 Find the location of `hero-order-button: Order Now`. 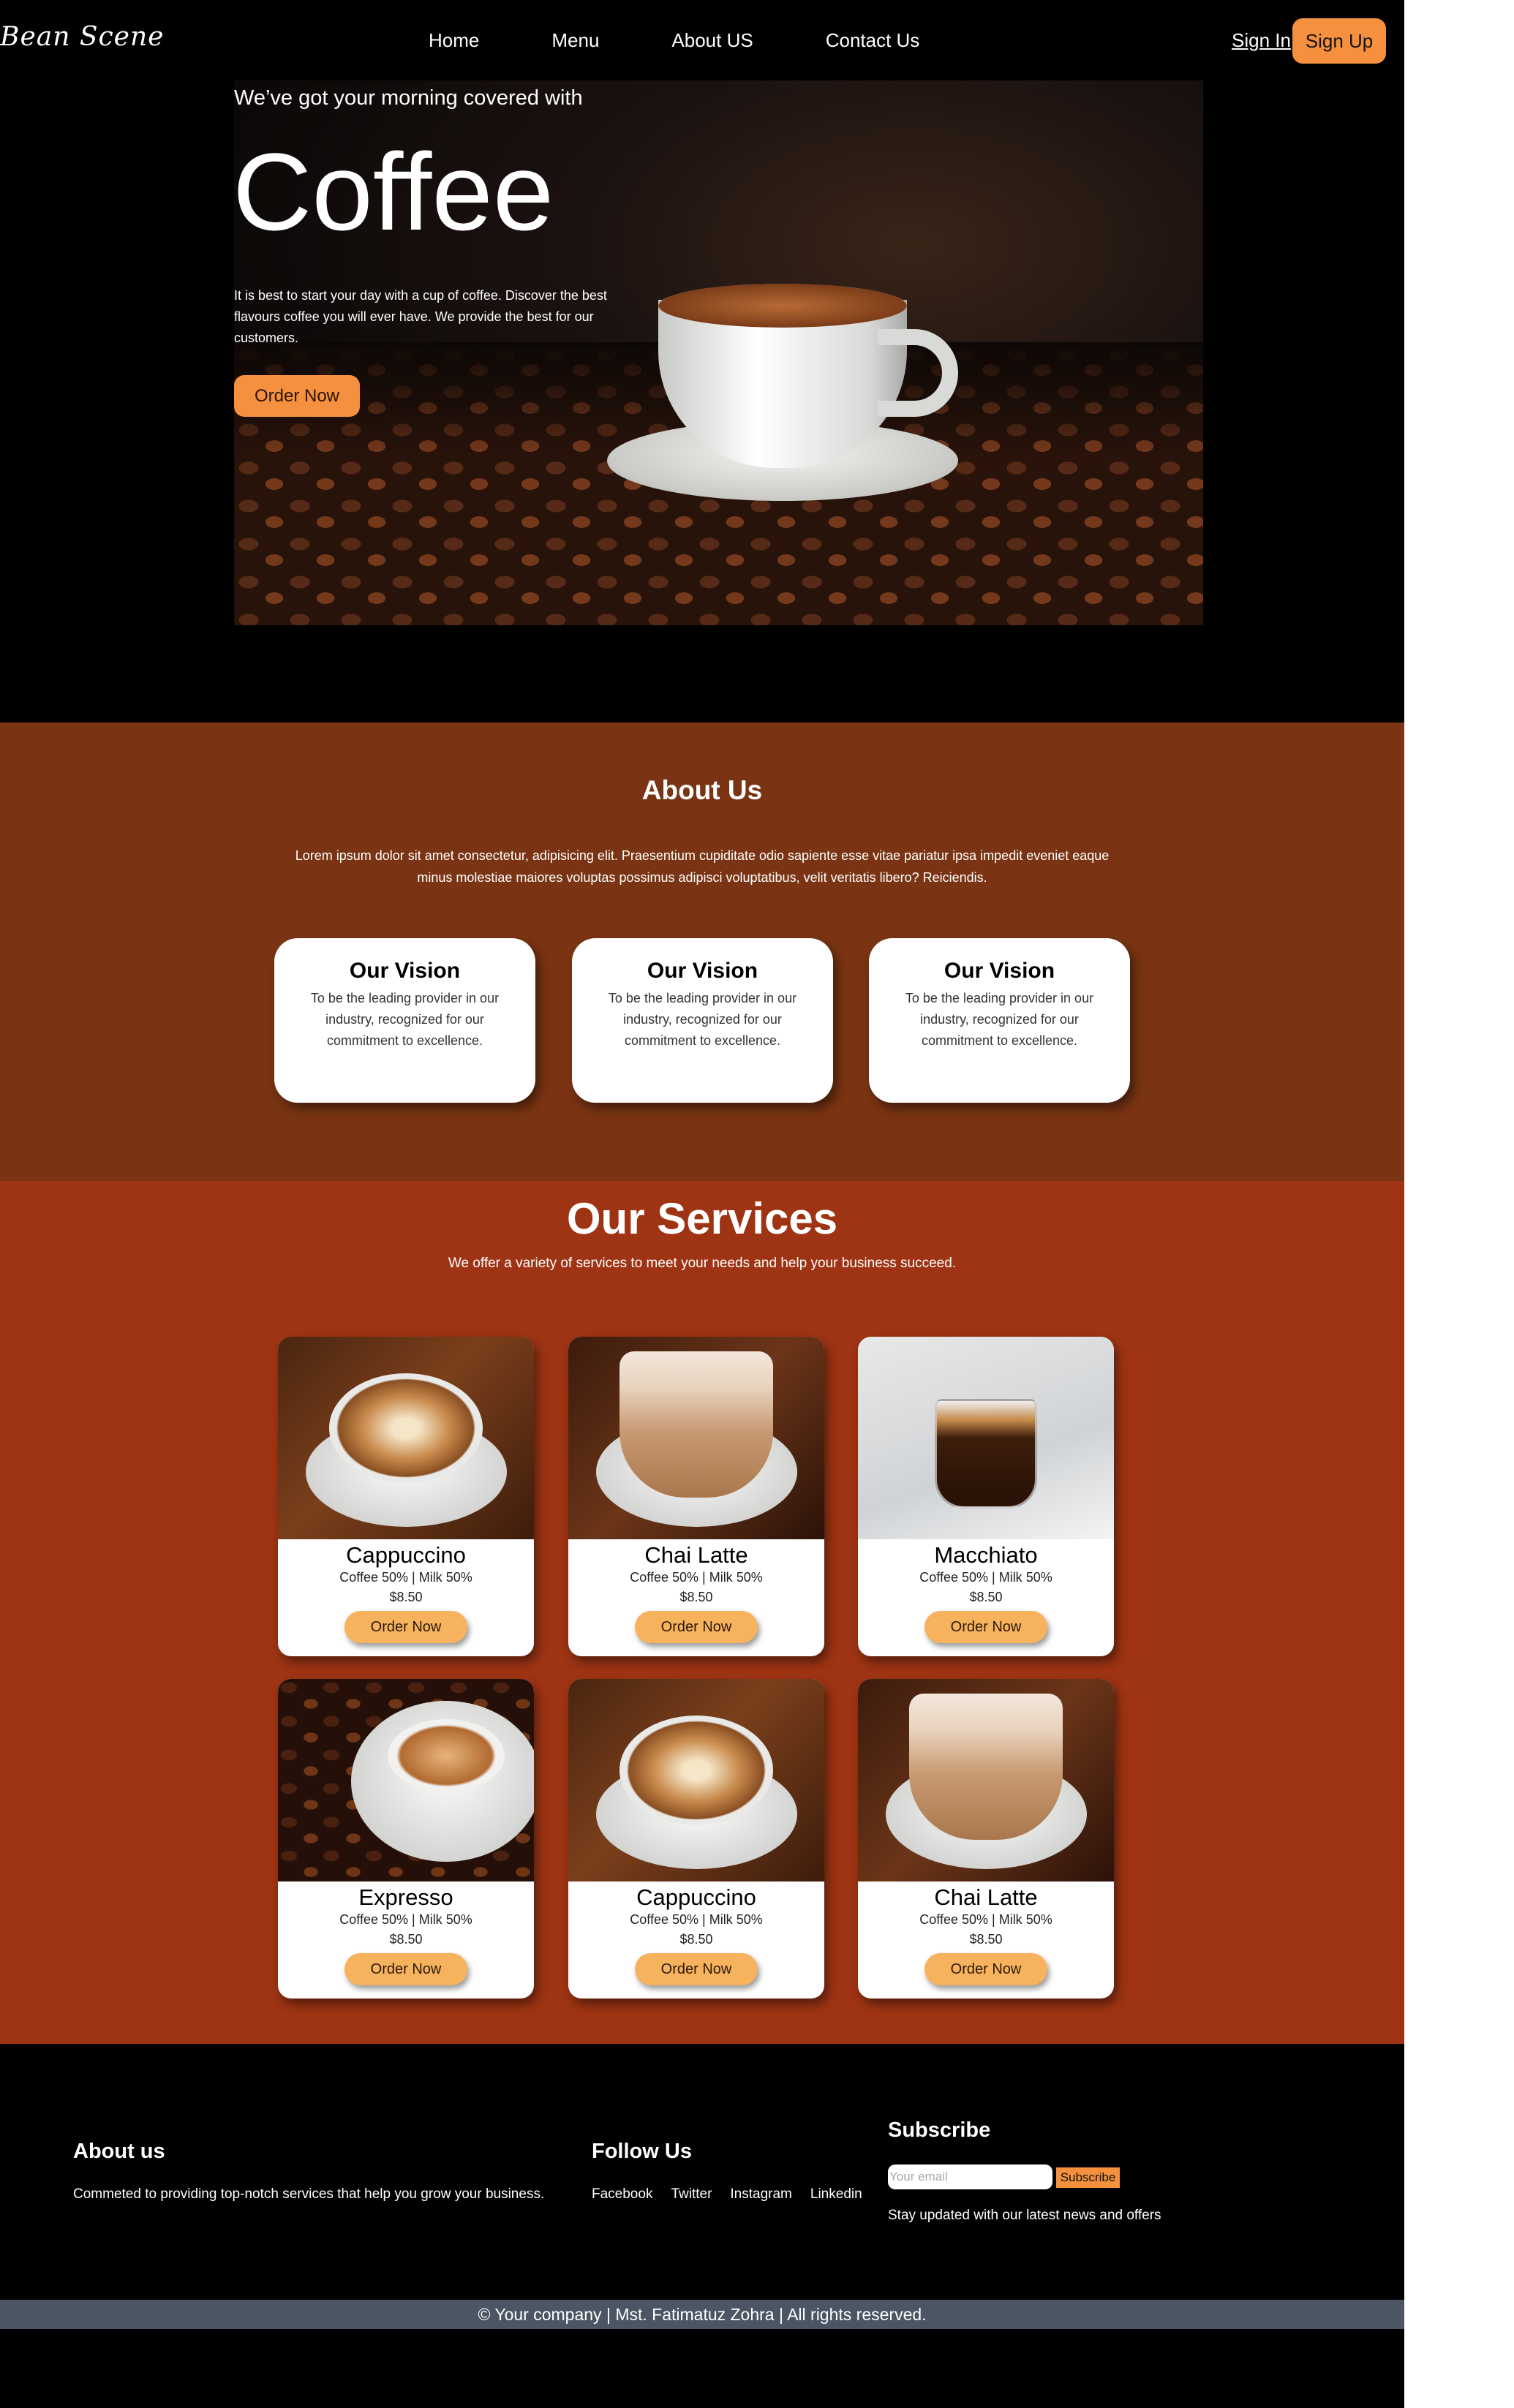

hero-order-button: Order Now is located at coordinates (297, 396).